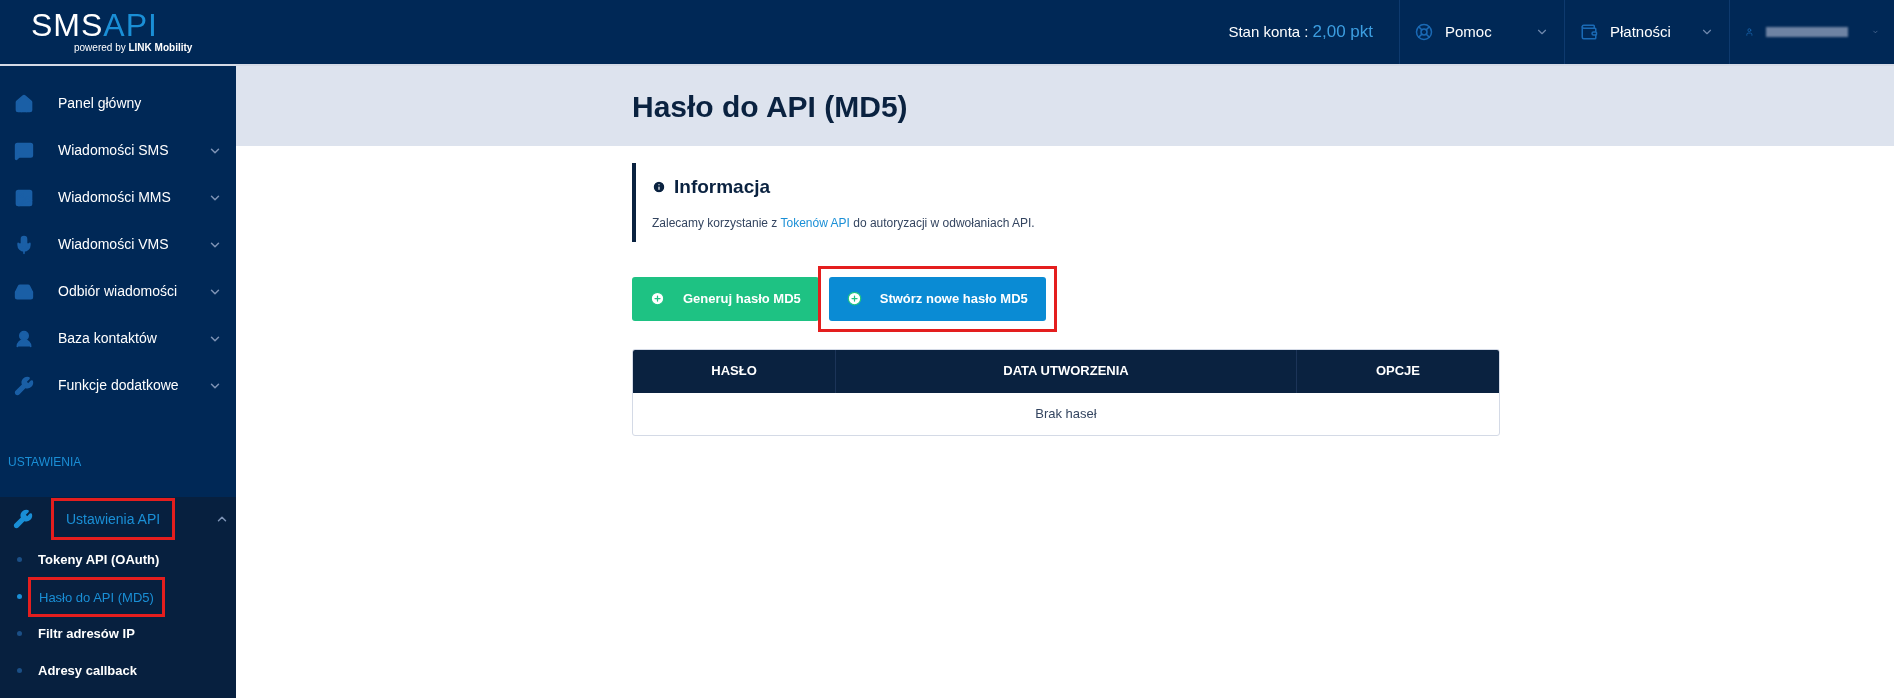  Describe the element at coordinates (45, 462) in the screenshot. I see `section-heading: USTAWIENIA` at that location.